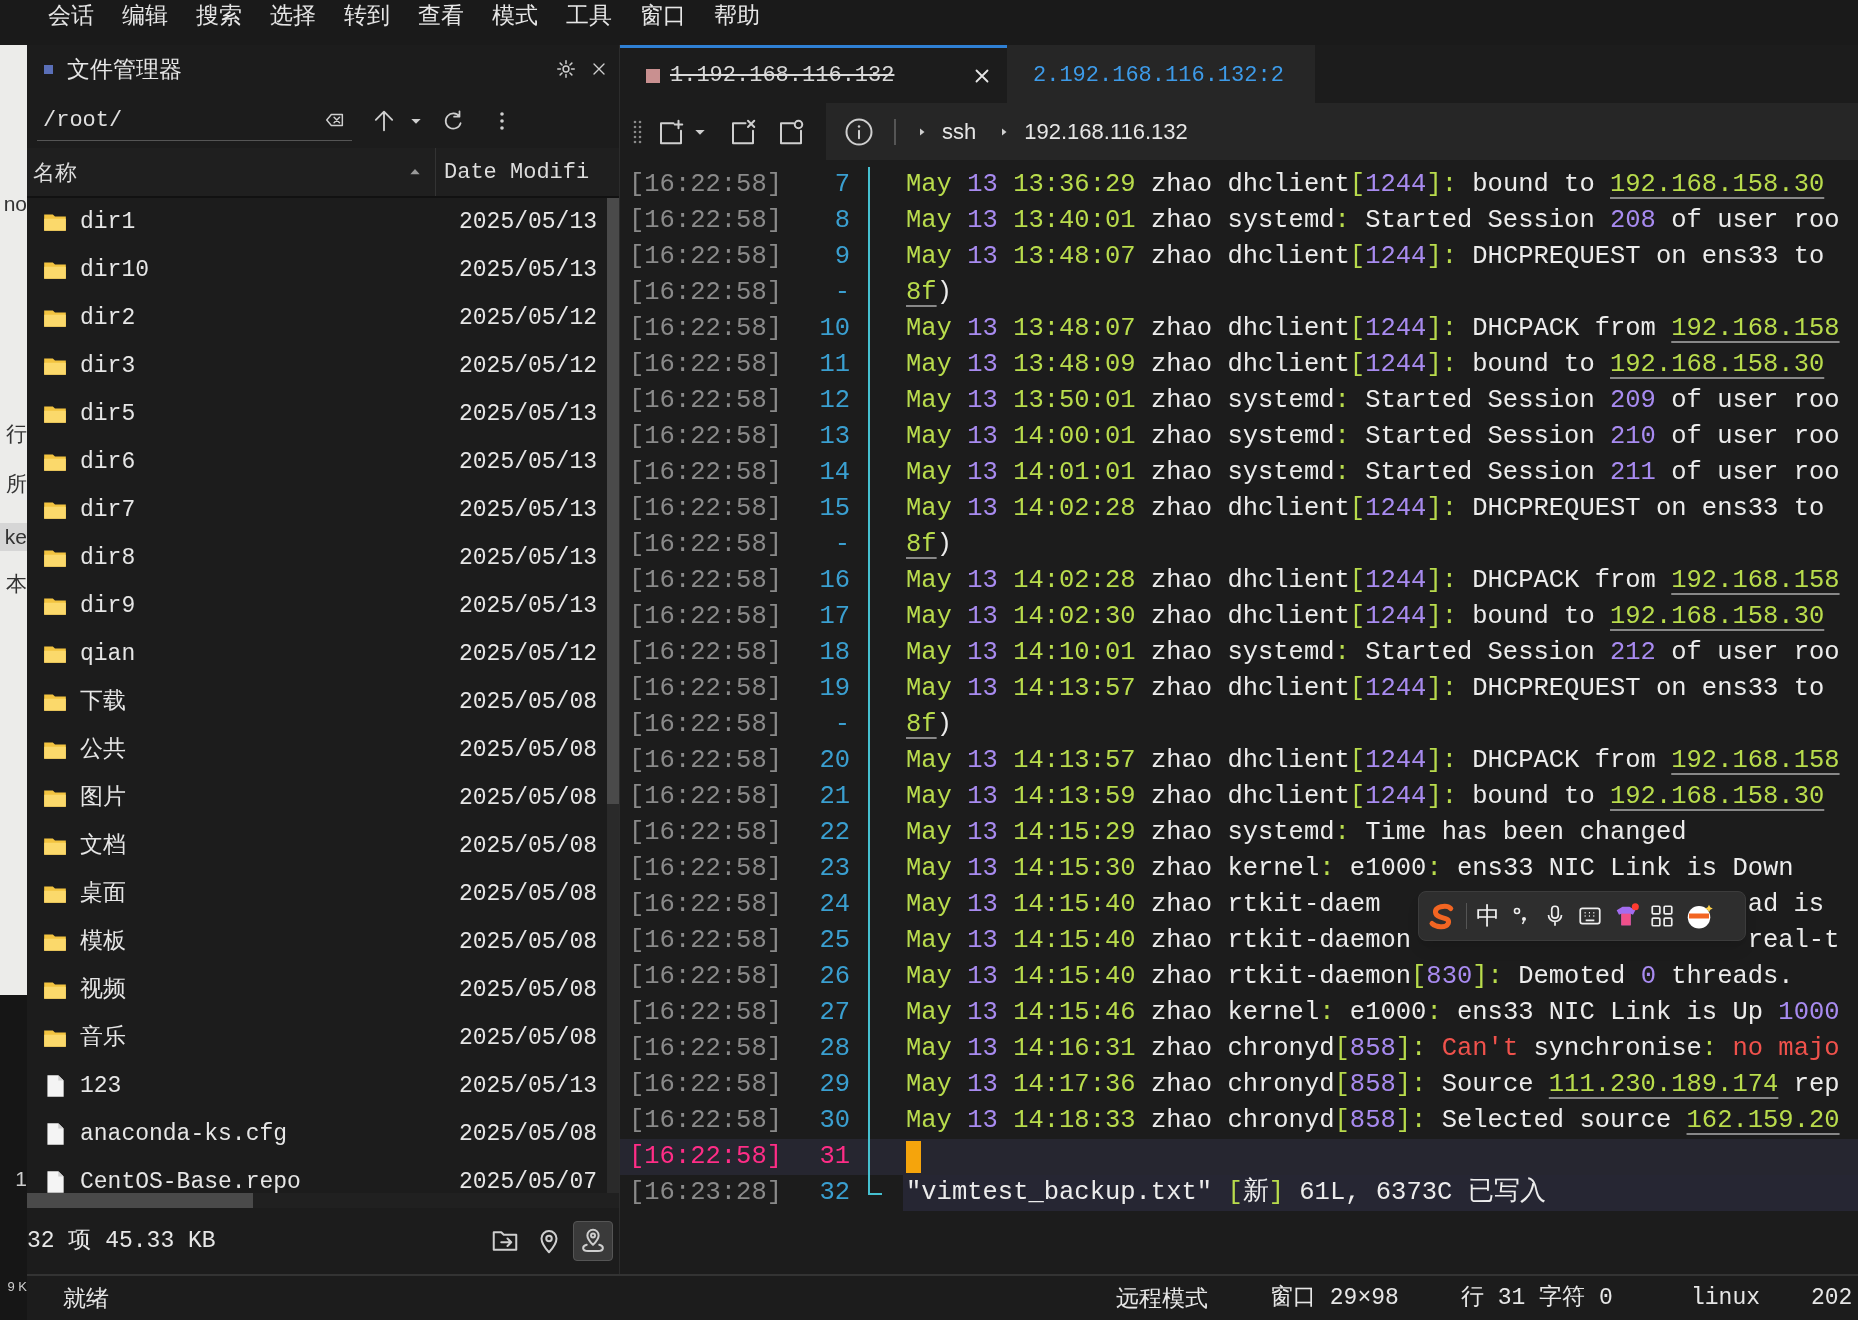 Image resolution: width=1858 pixels, height=1320 pixels. I want to click on file-row: 文档 2025/05/08, so click(317, 846).